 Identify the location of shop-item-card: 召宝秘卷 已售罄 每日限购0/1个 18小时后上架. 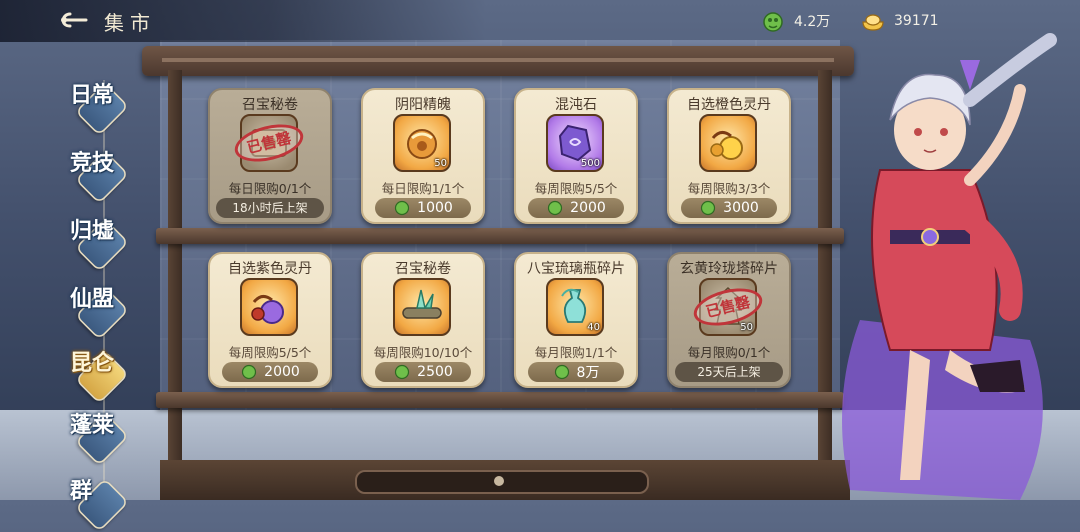
(270, 156).